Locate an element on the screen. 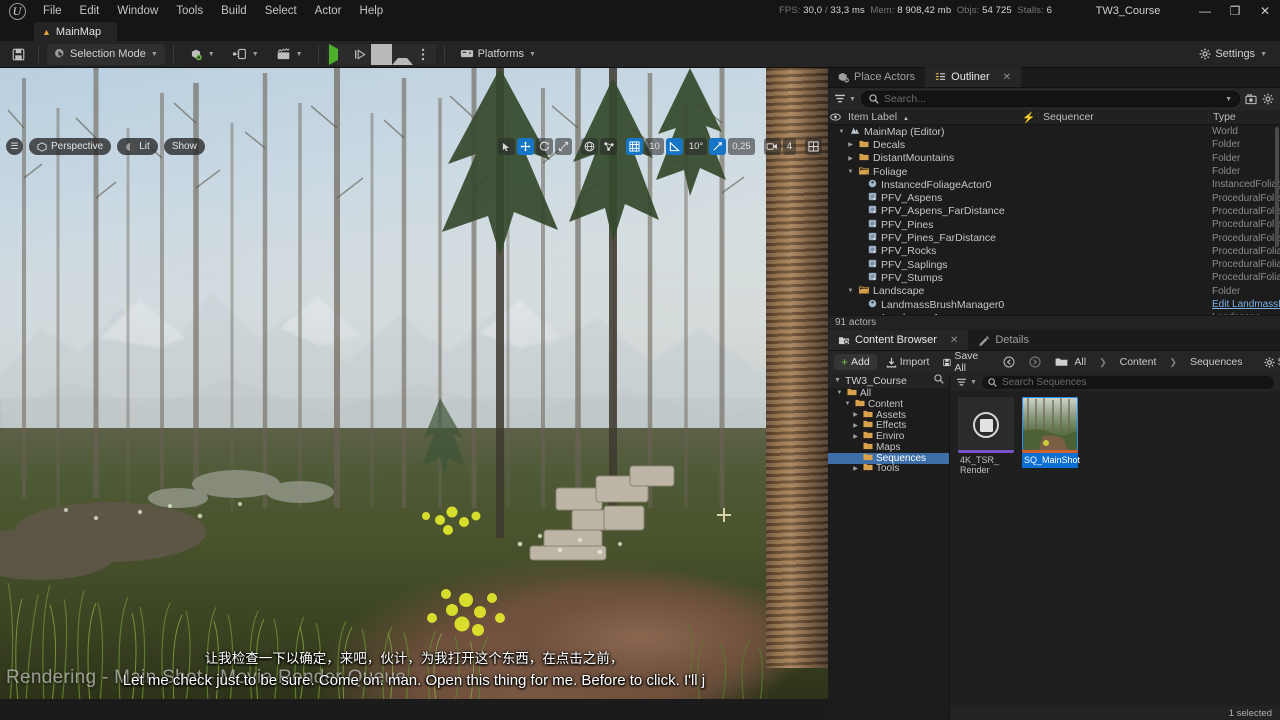 The height and width of the screenshot is (720, 1280). selection-mode-button: Selection Mode ▼ is located at coordinates (106, 54).